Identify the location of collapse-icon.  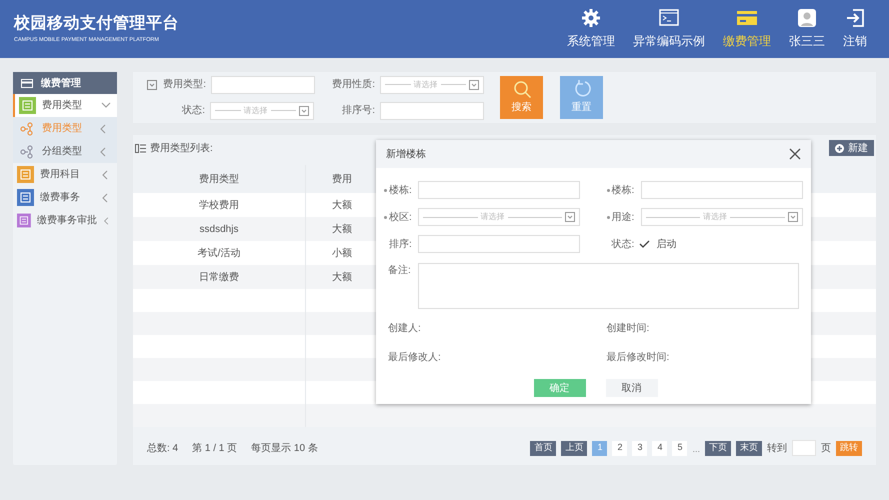
(152, 85).